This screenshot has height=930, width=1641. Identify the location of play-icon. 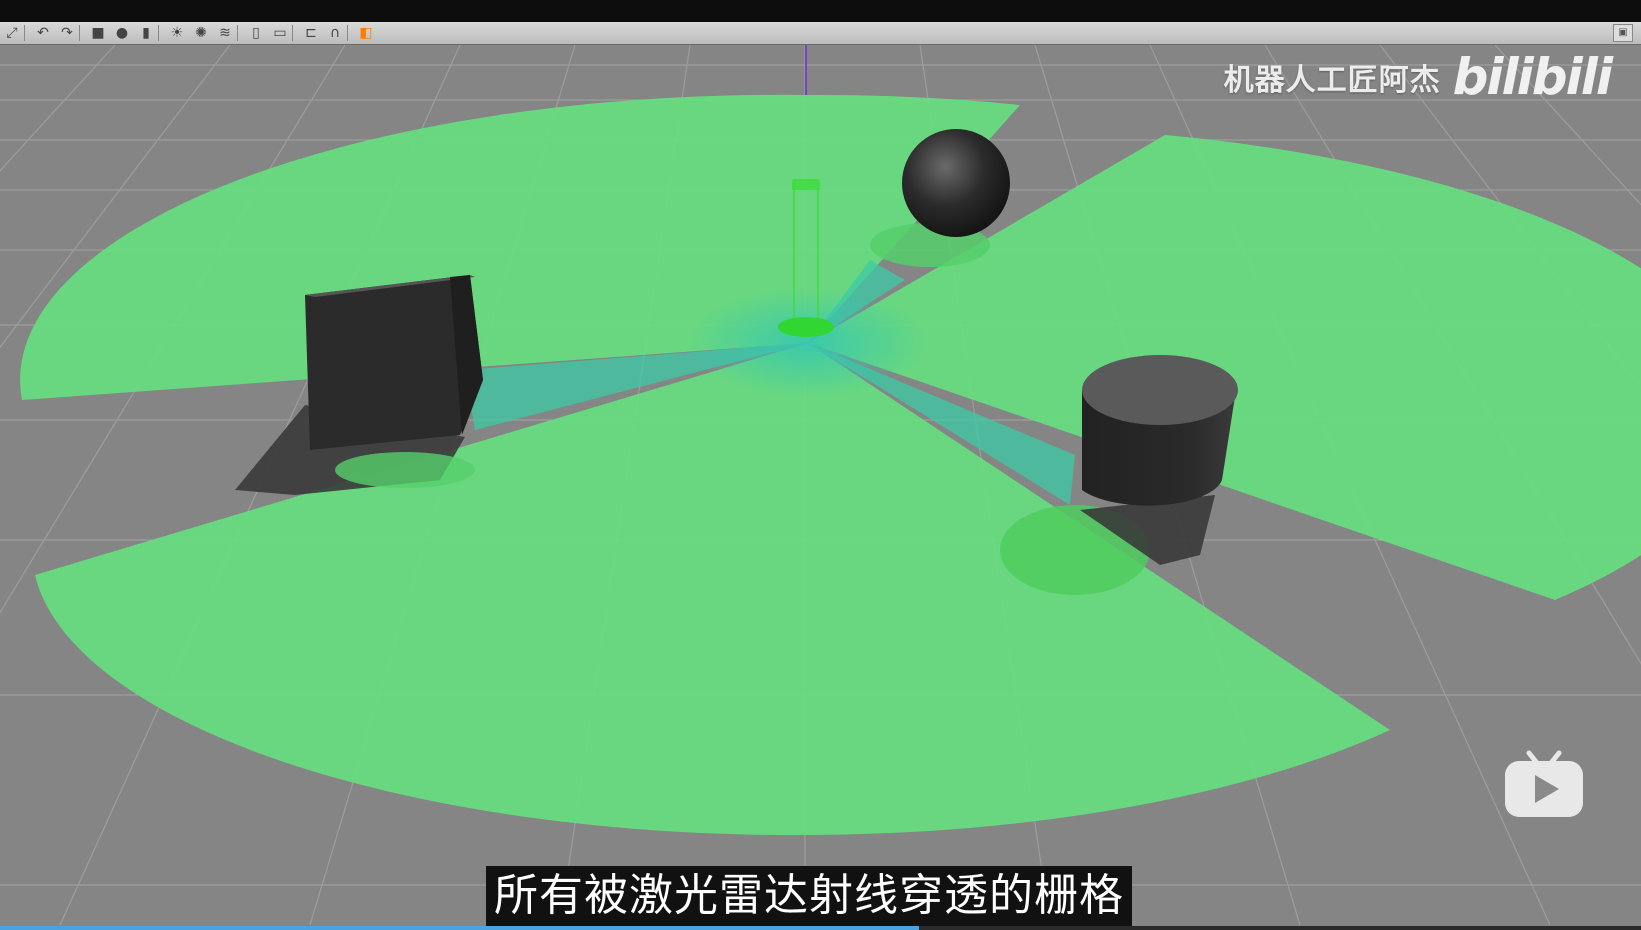
(1544, 783).